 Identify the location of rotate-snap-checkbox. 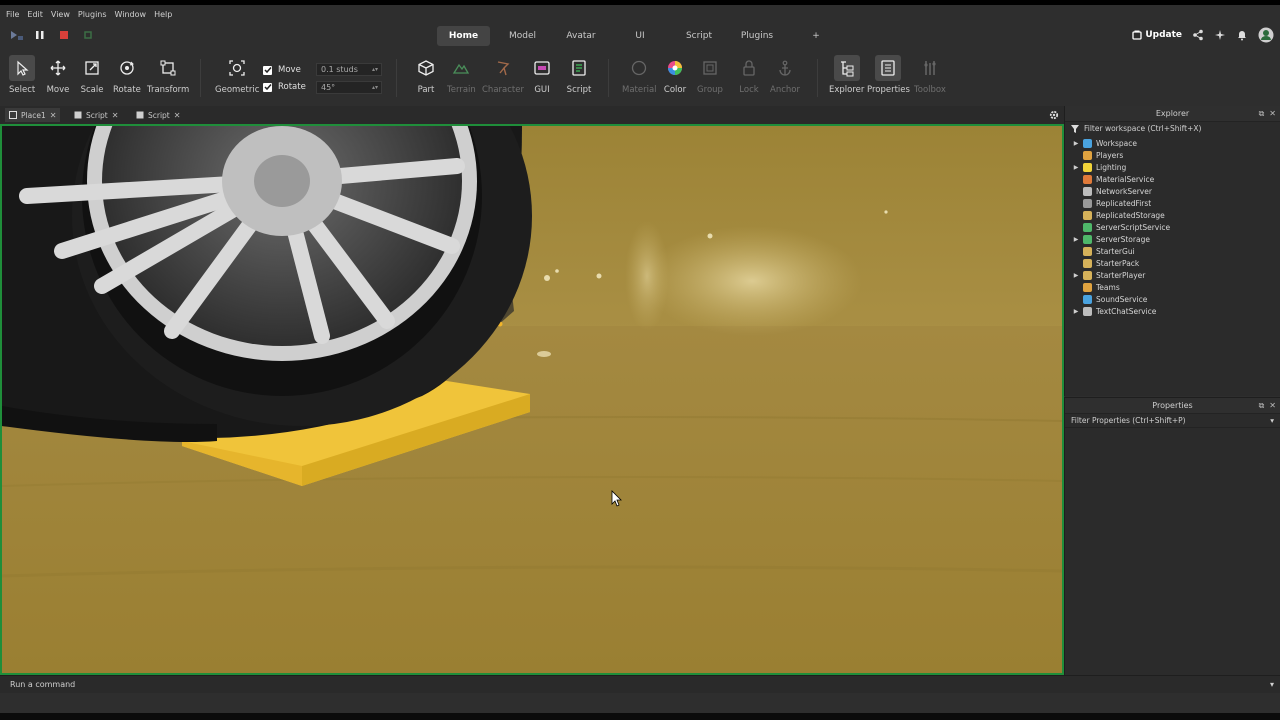
(267, 87).